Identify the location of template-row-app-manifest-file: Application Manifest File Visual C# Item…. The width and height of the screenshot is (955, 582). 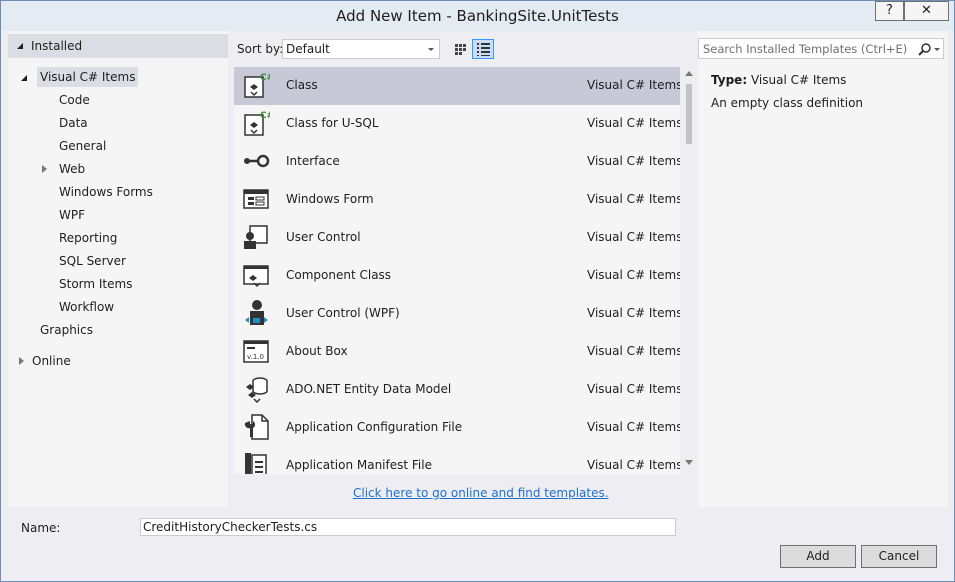
(457, 460).